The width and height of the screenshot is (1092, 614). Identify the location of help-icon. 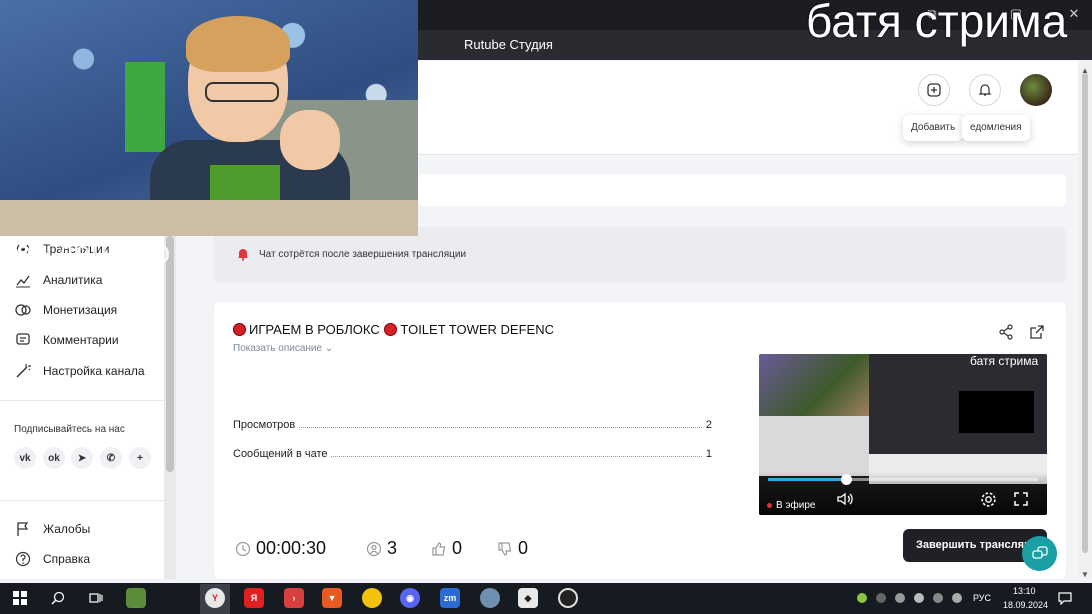
(23, 559).